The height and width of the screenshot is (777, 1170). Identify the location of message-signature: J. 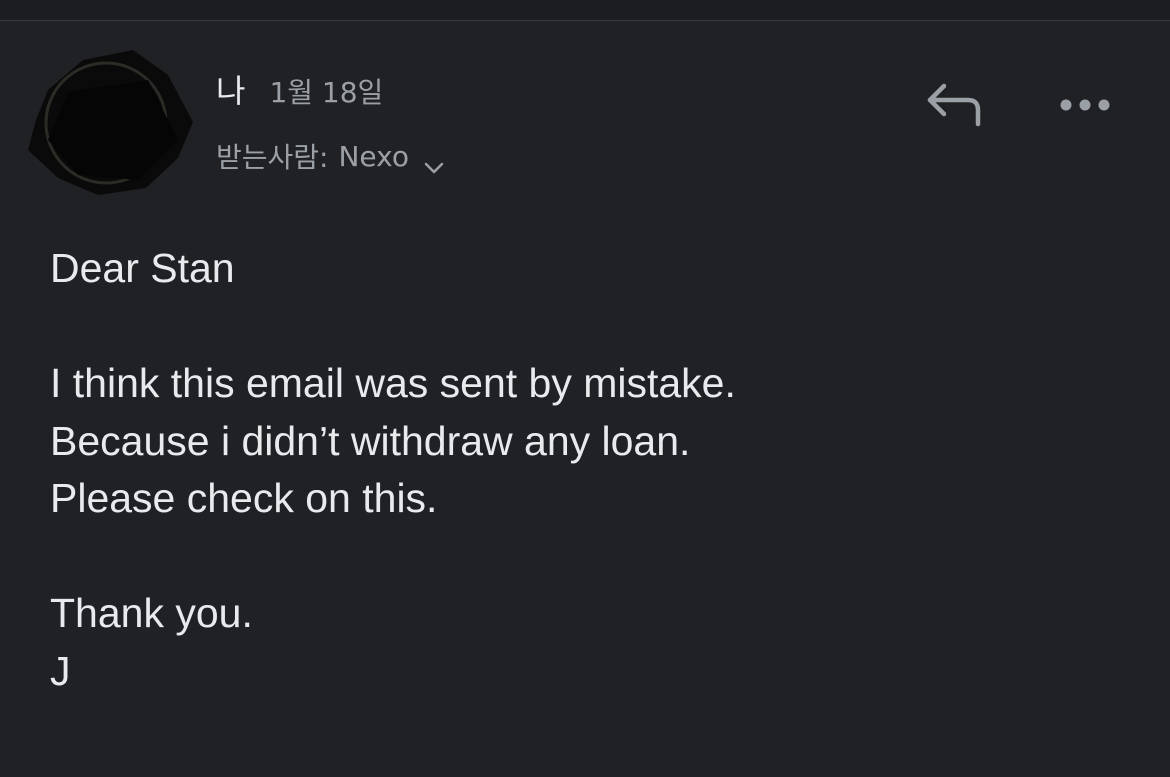
(60, 670).